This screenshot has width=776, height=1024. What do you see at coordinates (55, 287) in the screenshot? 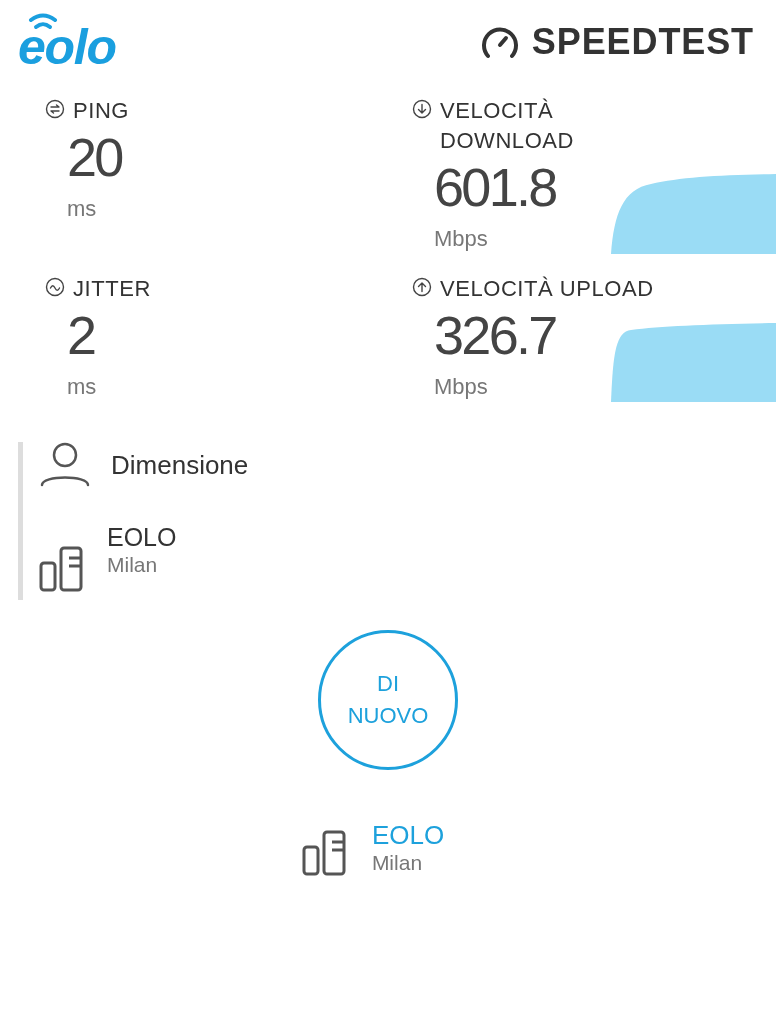
I see `wave-icon` at bounding box center [55, 287].